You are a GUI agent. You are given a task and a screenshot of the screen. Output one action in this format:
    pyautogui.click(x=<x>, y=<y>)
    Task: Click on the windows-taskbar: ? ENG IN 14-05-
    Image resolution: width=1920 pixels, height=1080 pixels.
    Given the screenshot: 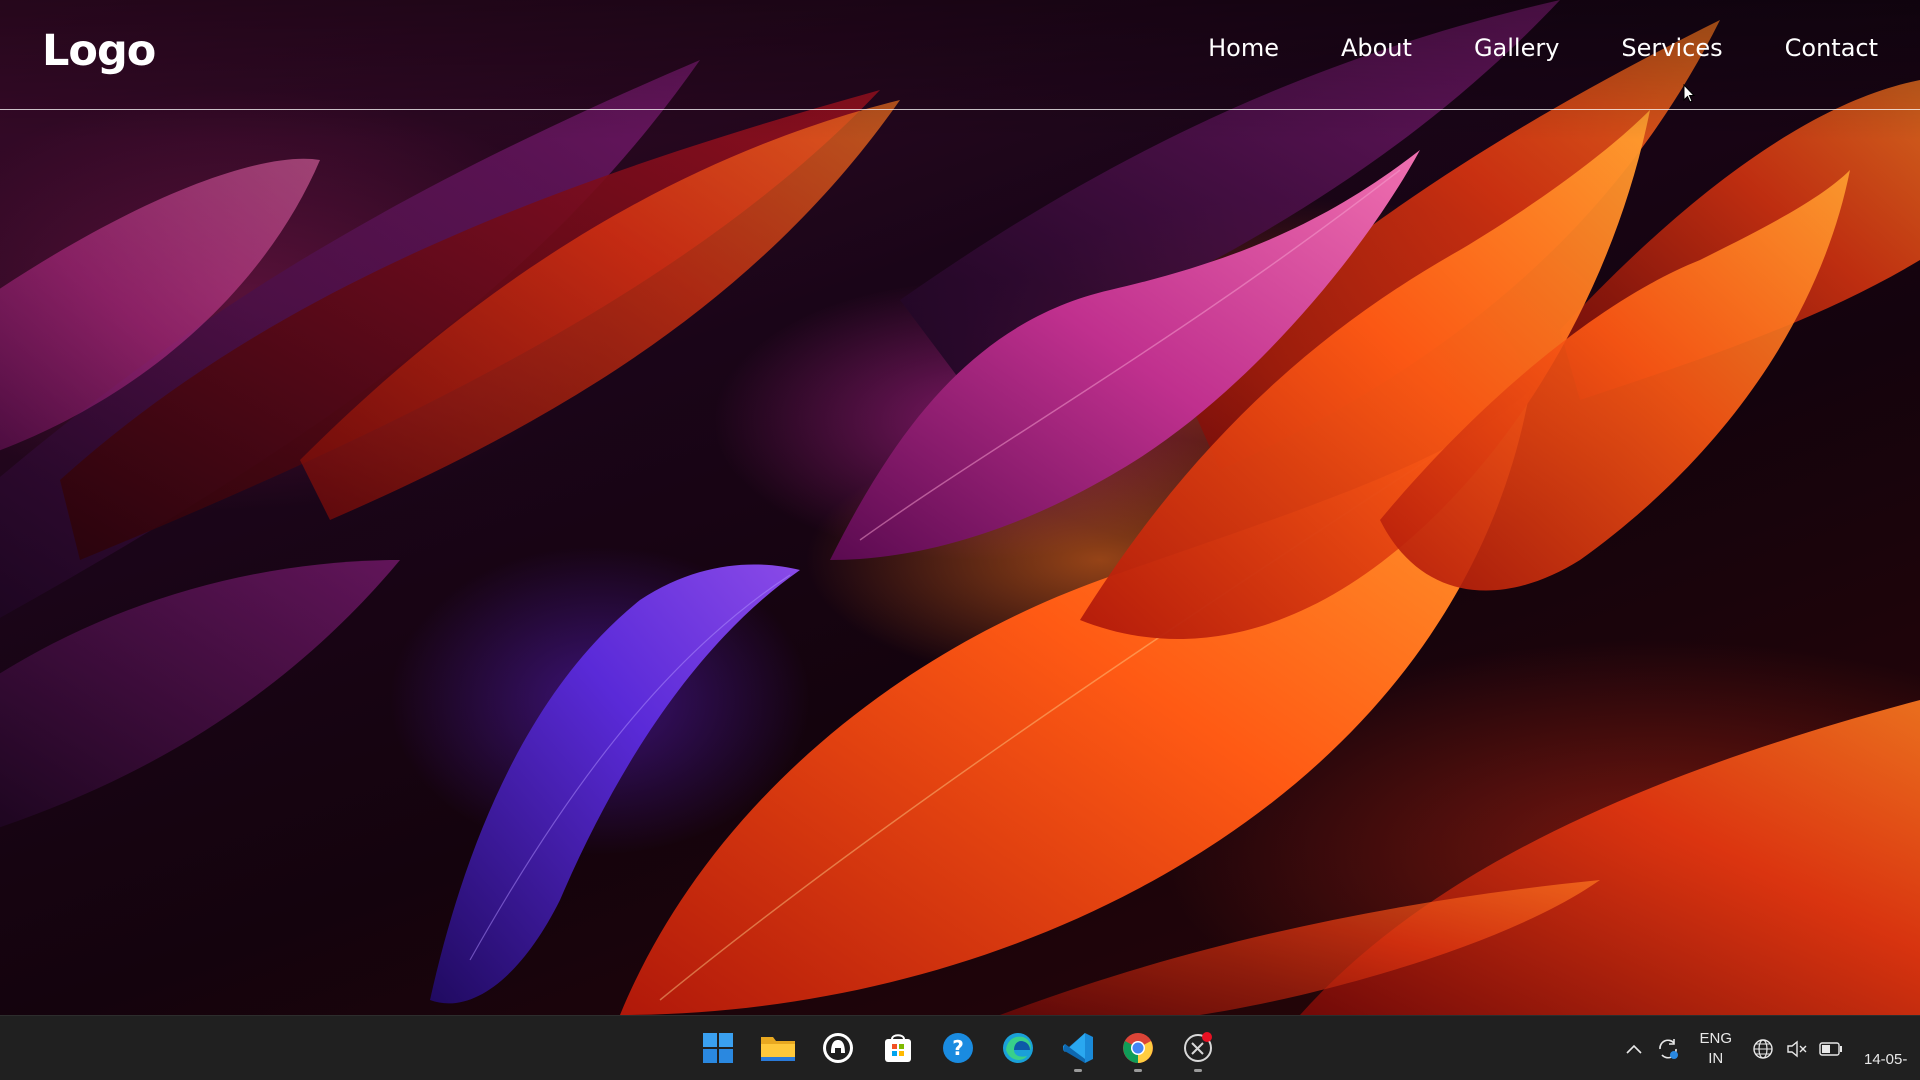 What is the action you would take?
    pyautogui.click(x=960, y=1047)
    